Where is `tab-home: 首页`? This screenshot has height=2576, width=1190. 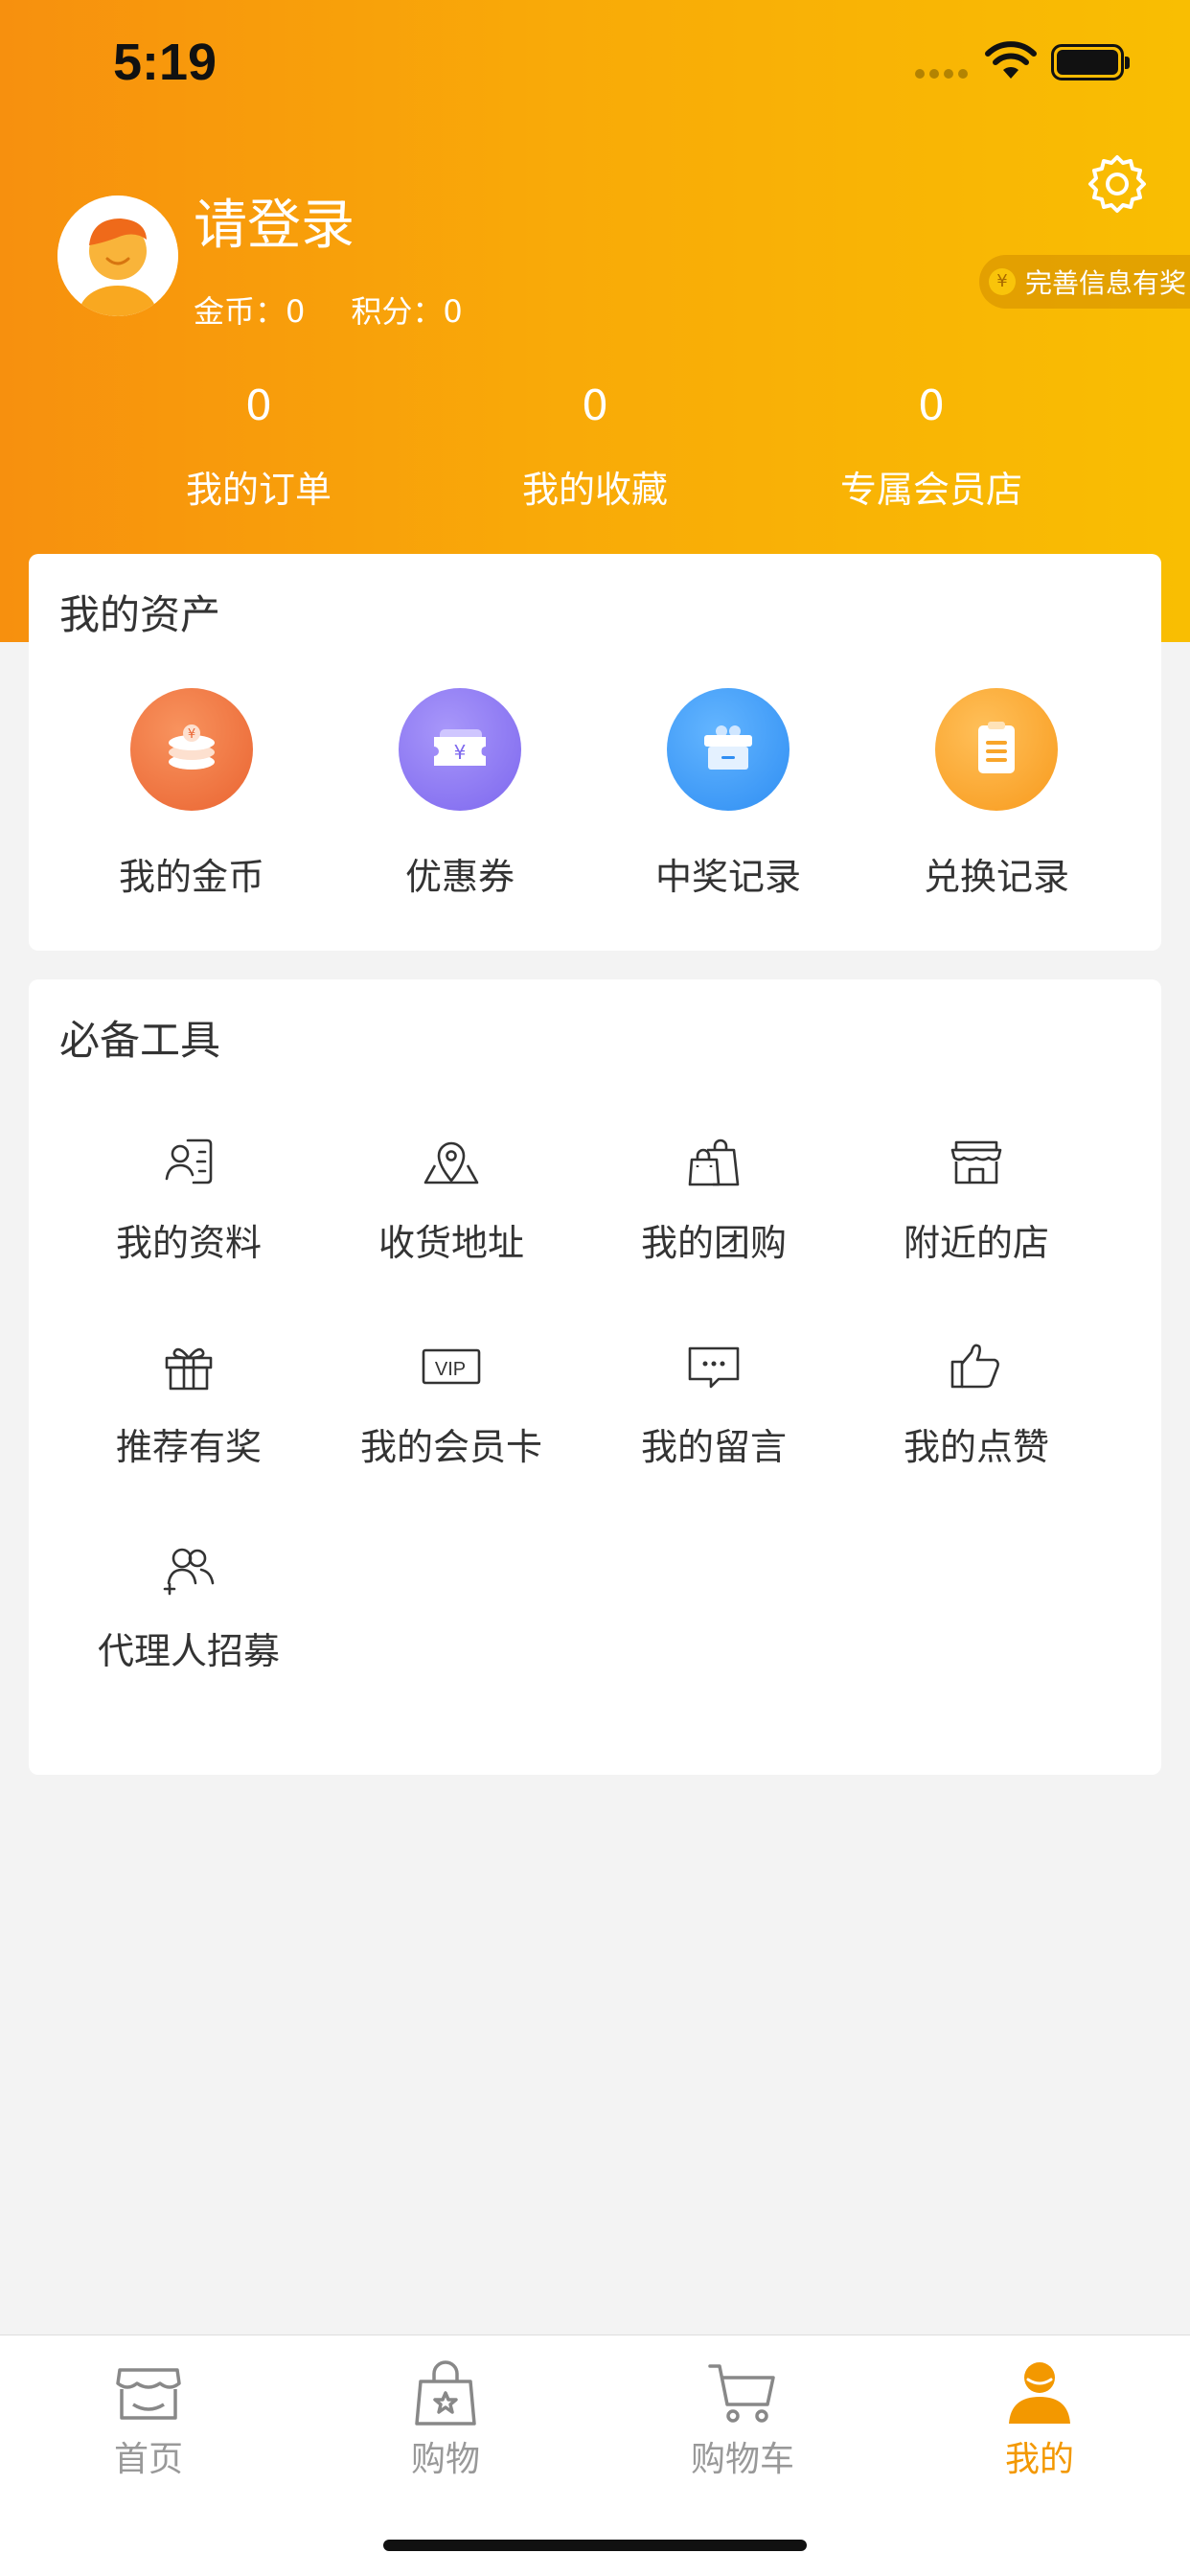
tab-home: 首页 is located at coordinates (148, 2408).